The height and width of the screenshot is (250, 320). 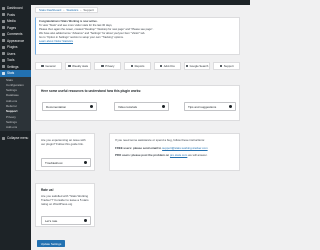 What do you see at coordinates (230, 106) in the screenshot?
I see `lightbulb-icon` at bounding box center [230, 106].